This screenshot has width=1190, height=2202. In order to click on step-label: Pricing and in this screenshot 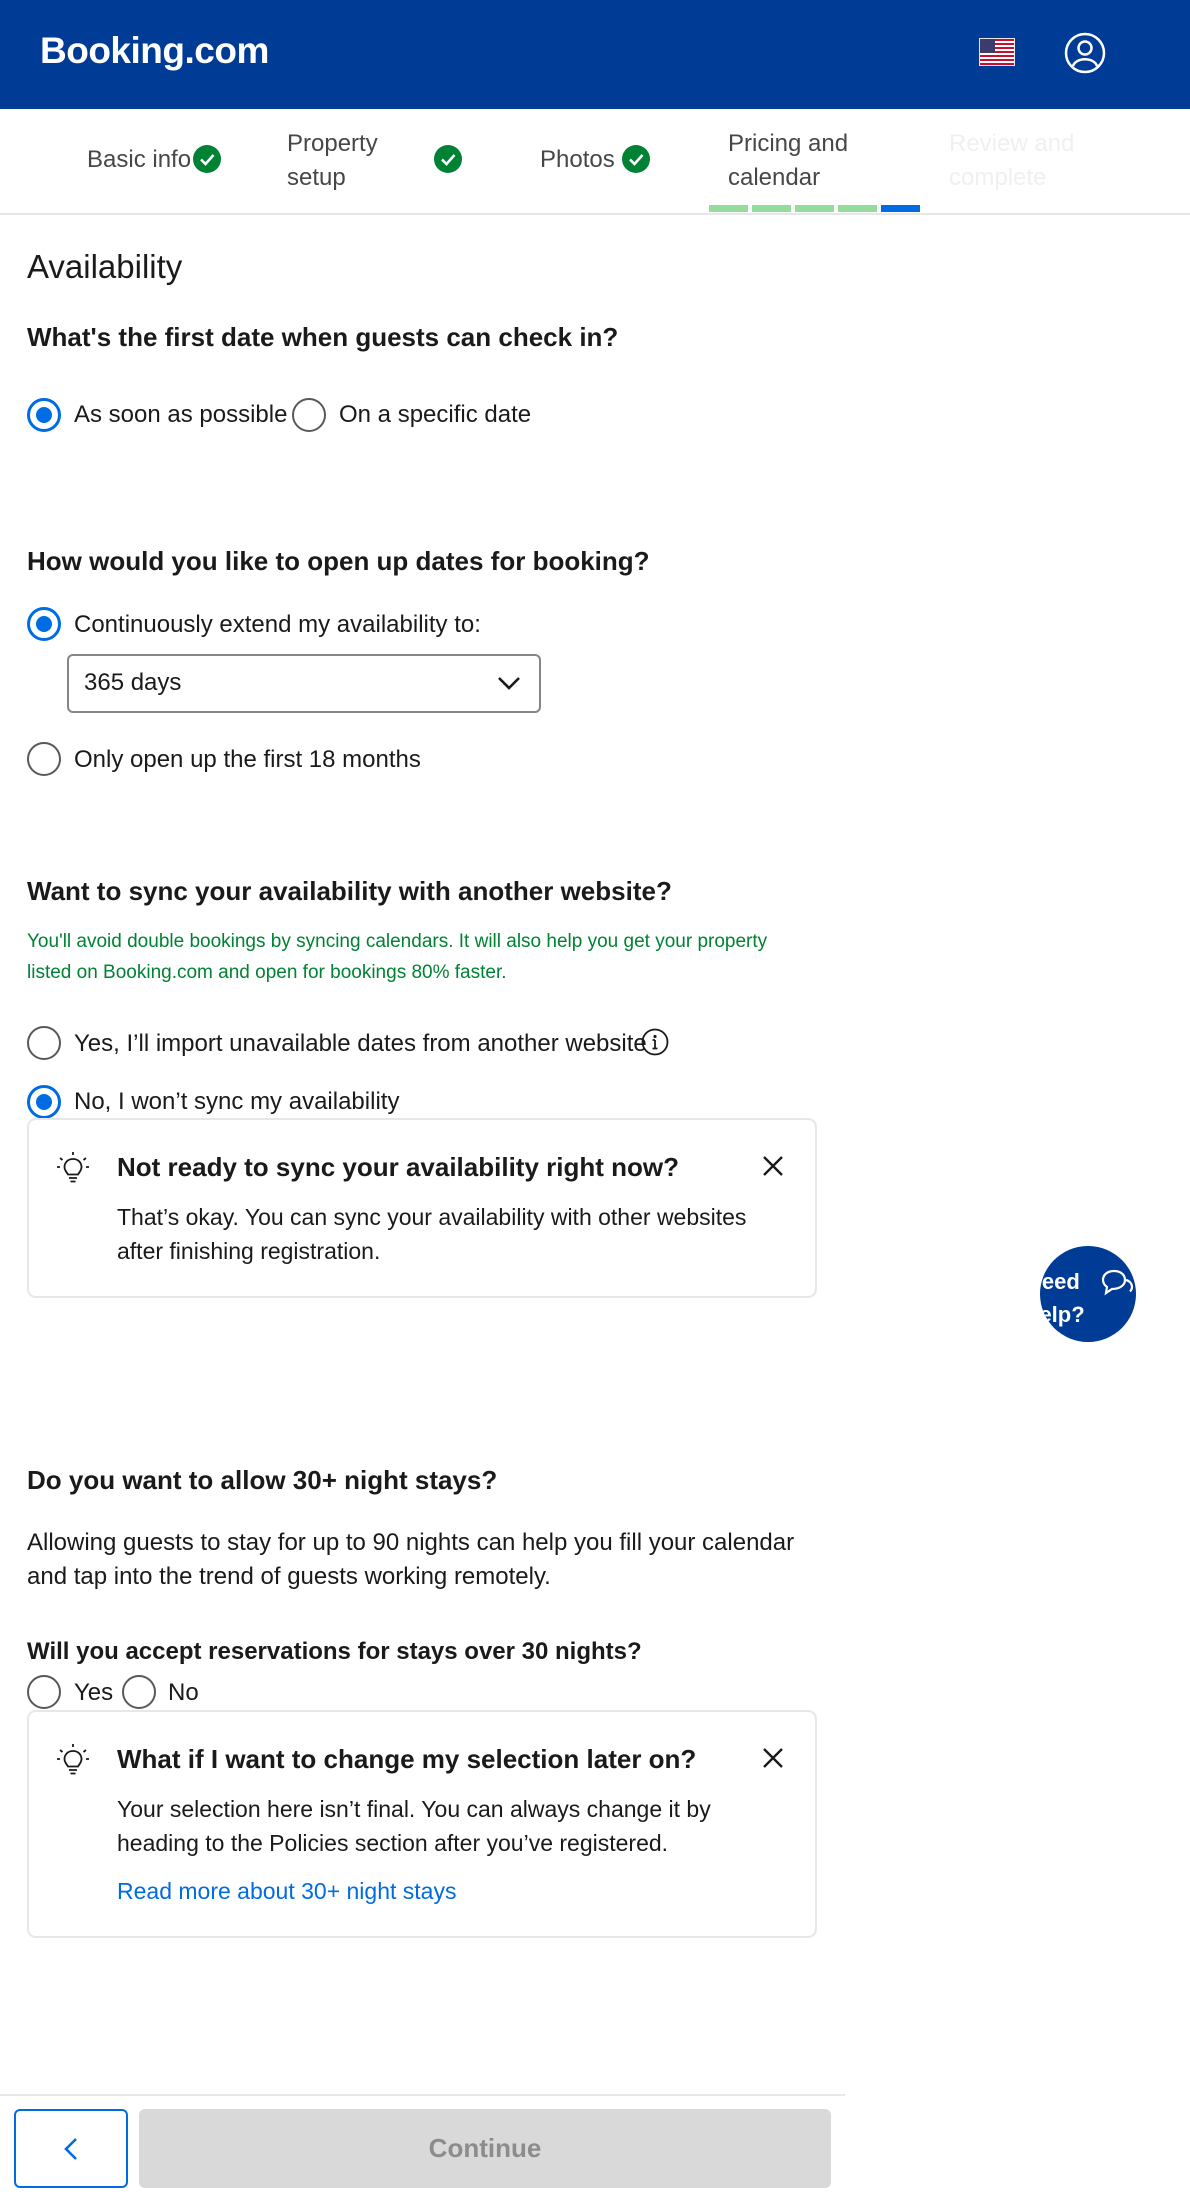, I will do `click(788, 143)`.